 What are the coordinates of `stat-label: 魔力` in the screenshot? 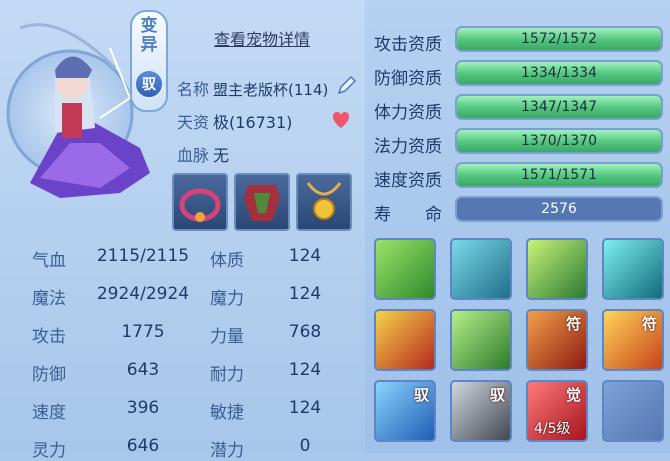 It's located at (227, 299).